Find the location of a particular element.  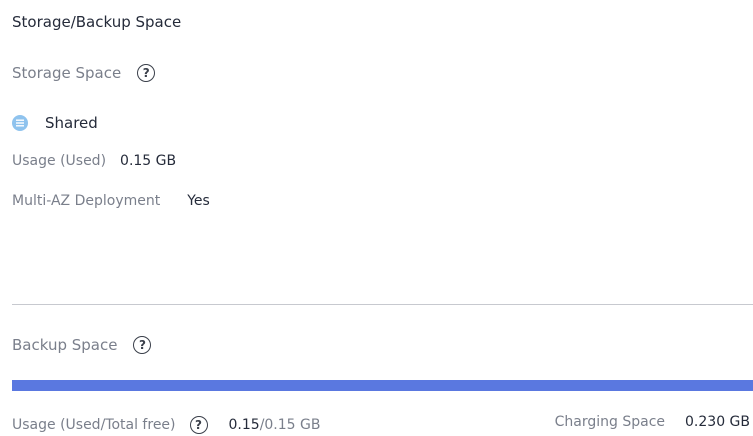

multi-az-row: Multi-AZ Deployment Yes is located at coordinates (111, 201).